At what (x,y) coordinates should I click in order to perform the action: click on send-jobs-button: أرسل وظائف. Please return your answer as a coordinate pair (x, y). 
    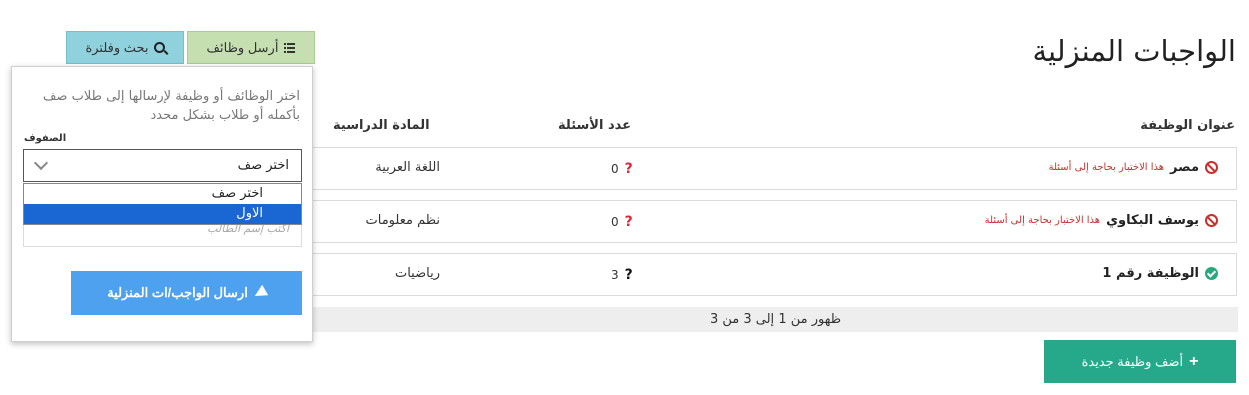
    Looking at the image, I should click on (251, 47).